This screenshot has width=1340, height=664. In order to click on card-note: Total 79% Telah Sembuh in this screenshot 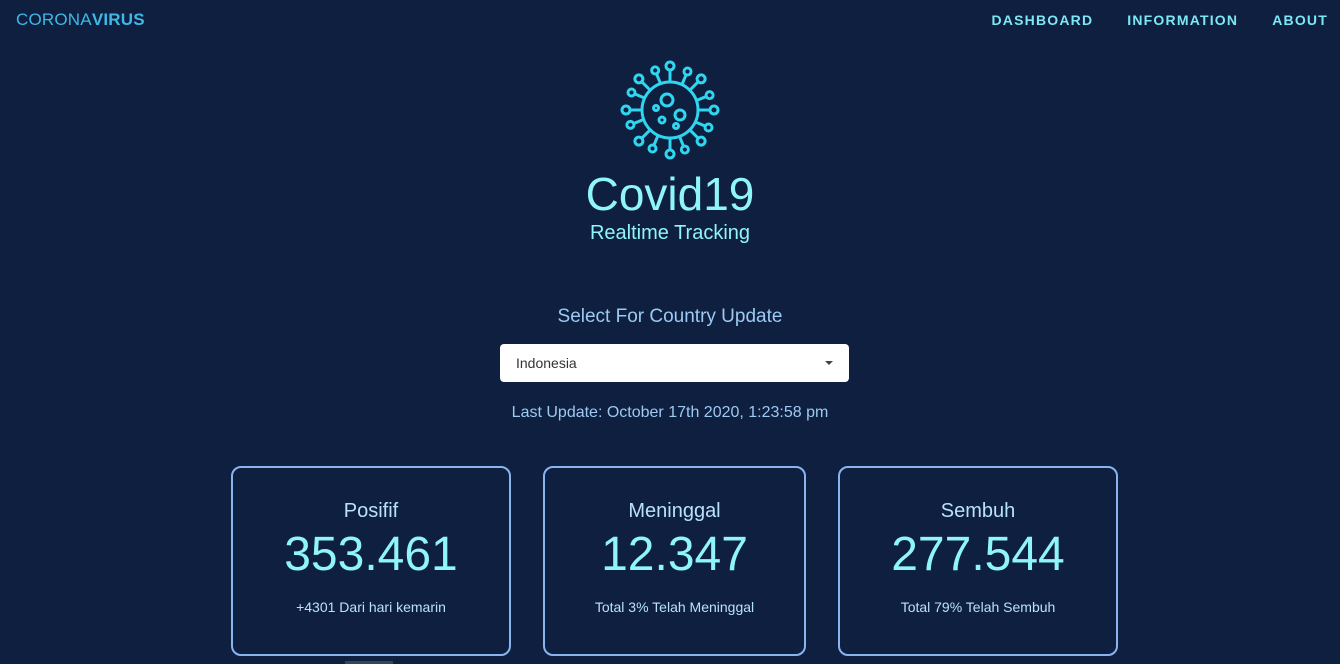, I will do `click(978, 607)`.